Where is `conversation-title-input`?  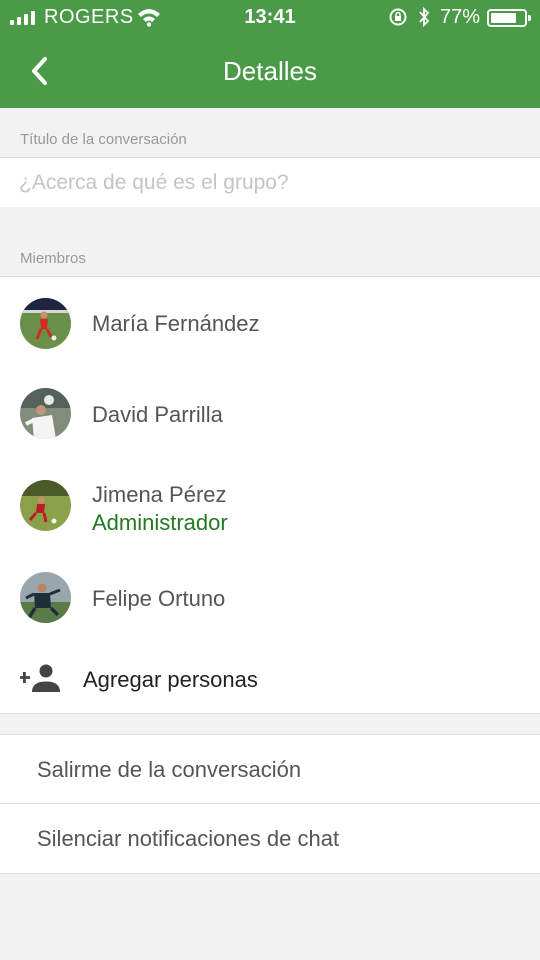
conversation-title-input is located at coordinates (269, 183).